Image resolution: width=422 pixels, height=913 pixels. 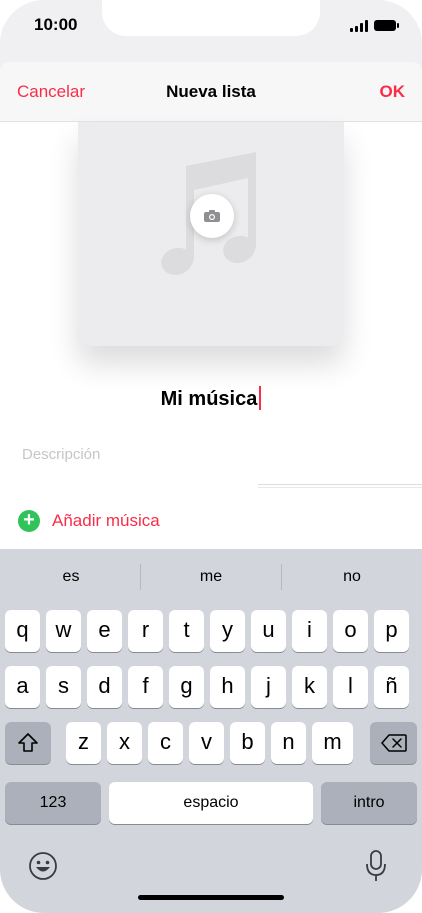 I want to click on shift-icon, so click(x=28, y=742).